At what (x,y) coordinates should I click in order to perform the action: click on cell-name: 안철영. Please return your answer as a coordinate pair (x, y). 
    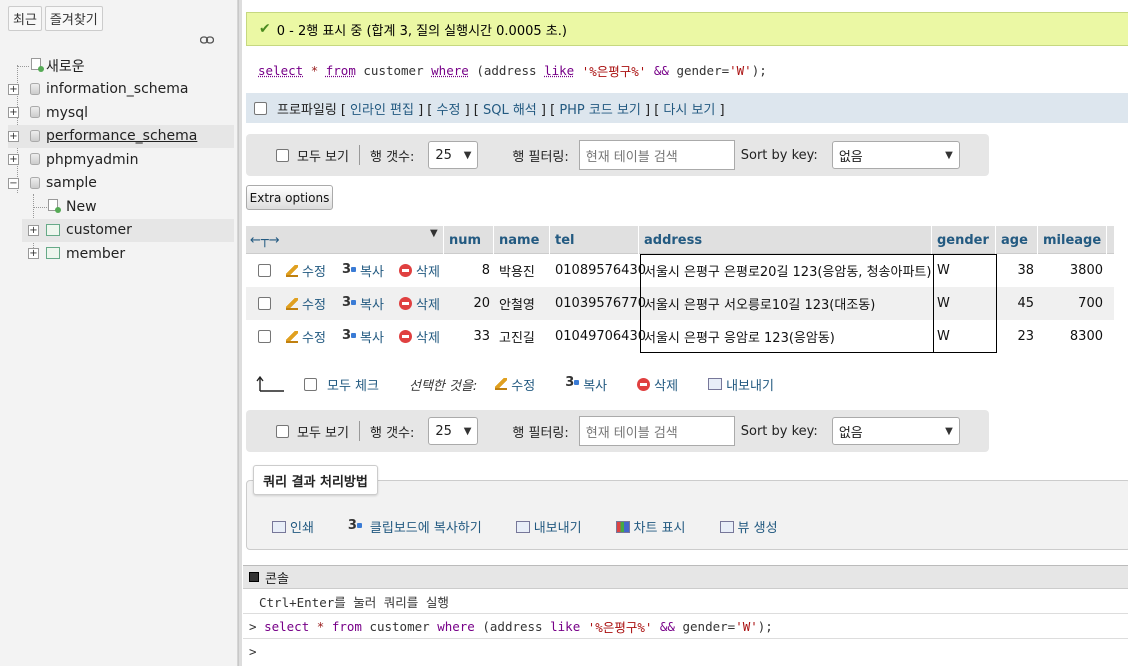
    Looking at the image, I should click on (517, 303).